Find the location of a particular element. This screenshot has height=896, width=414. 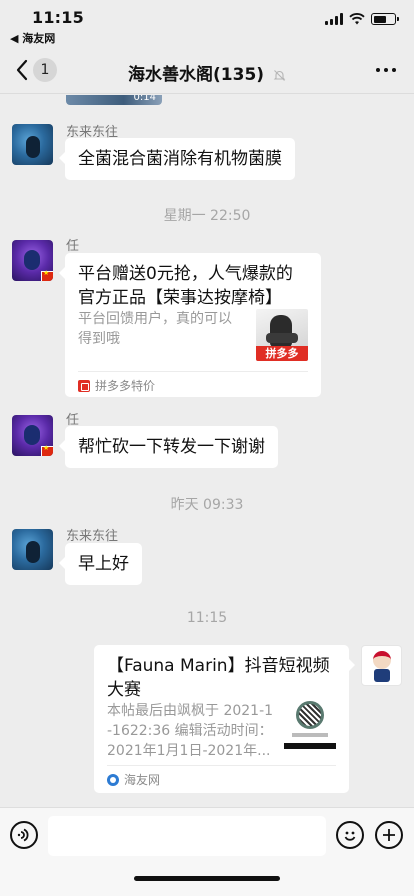

card-source: 海友网 is located at coordinates (133, 779).